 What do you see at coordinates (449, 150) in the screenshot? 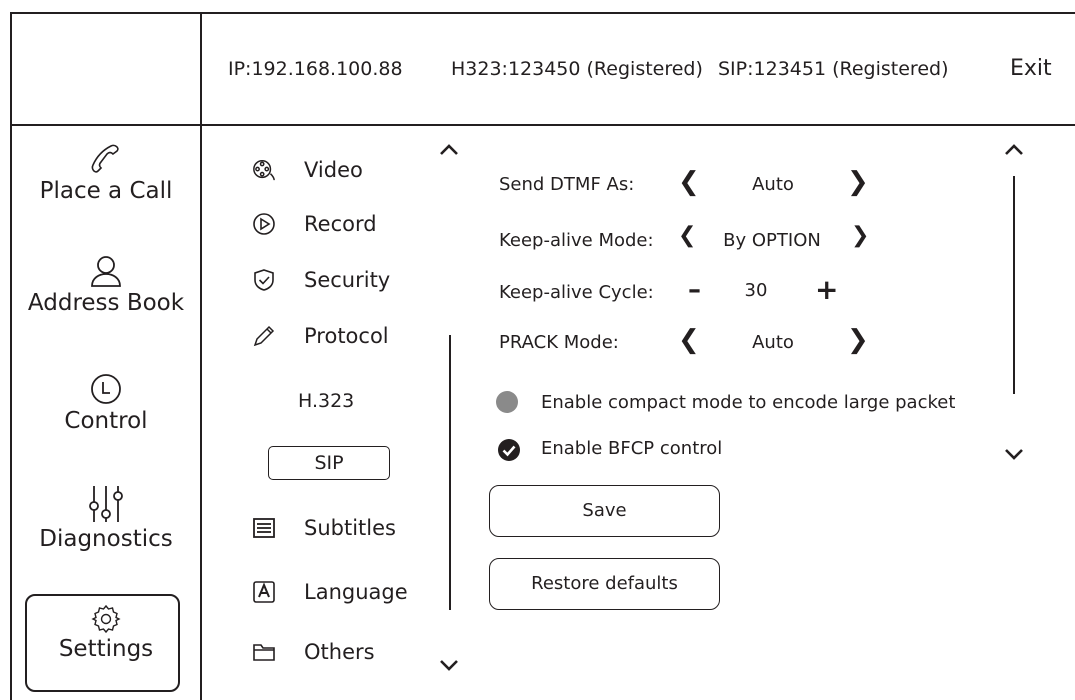
I see `menu-scroll-up-icon` at bounding box center [449, 150].